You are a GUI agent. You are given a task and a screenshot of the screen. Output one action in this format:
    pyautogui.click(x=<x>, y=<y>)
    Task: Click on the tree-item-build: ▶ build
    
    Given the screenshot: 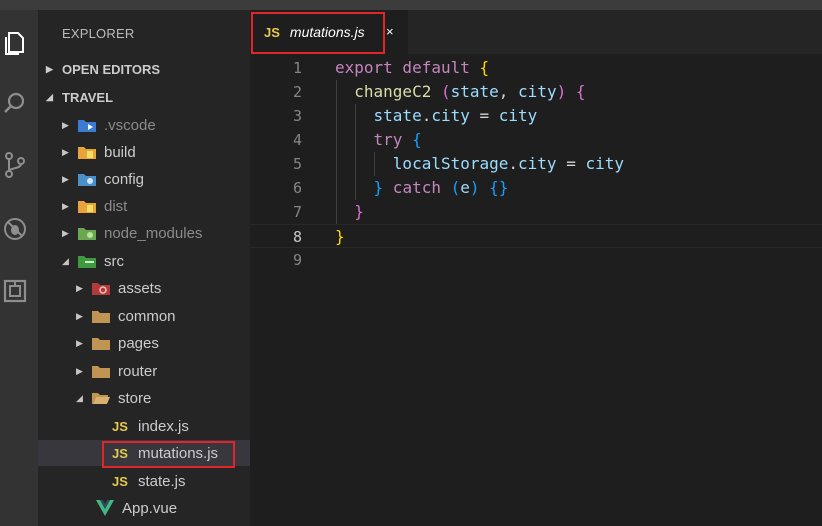 What is the action you would take?
    pyautogui.click(x=144, y=152)
    